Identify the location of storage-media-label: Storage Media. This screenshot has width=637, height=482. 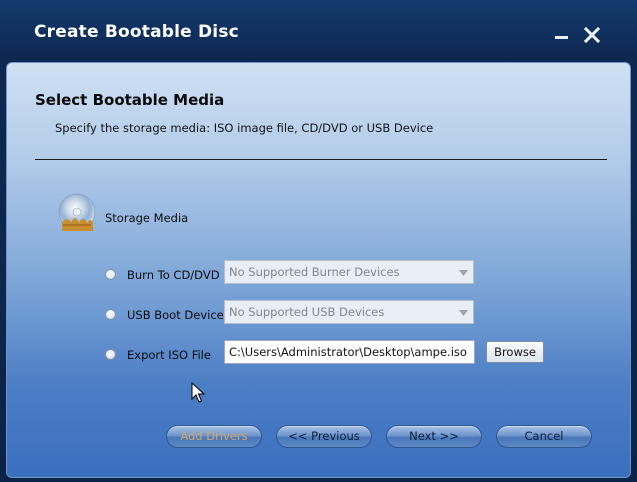
(147, 218).